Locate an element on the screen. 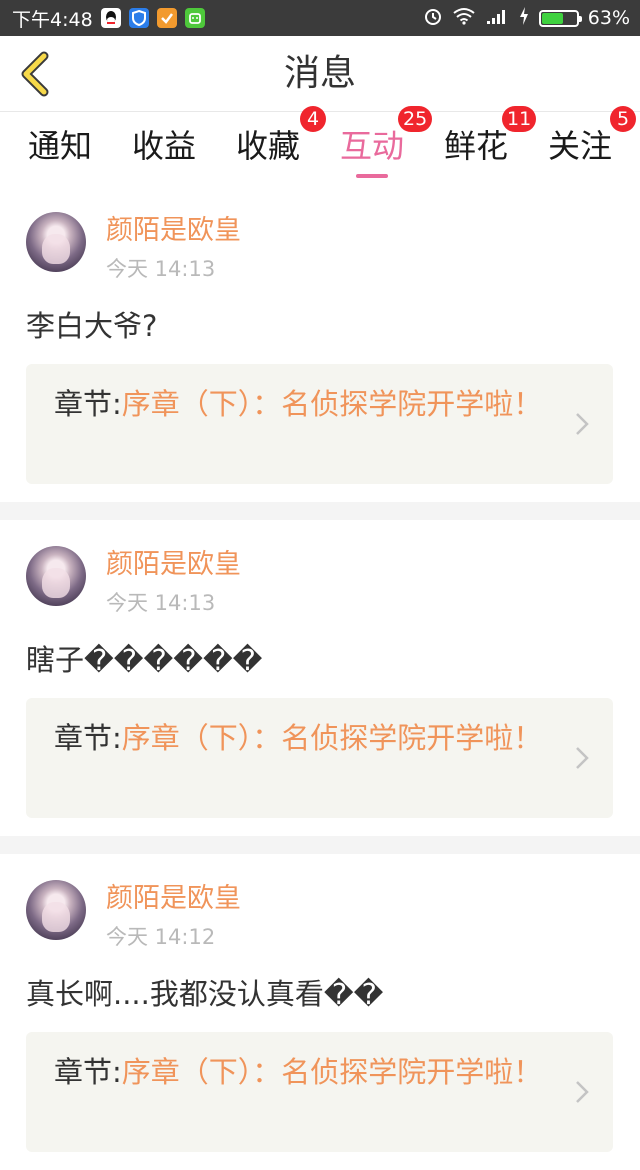 The width and height of the screenshot is (640, 1170). tab-label: 通知 is located at coordinates (59, 146).